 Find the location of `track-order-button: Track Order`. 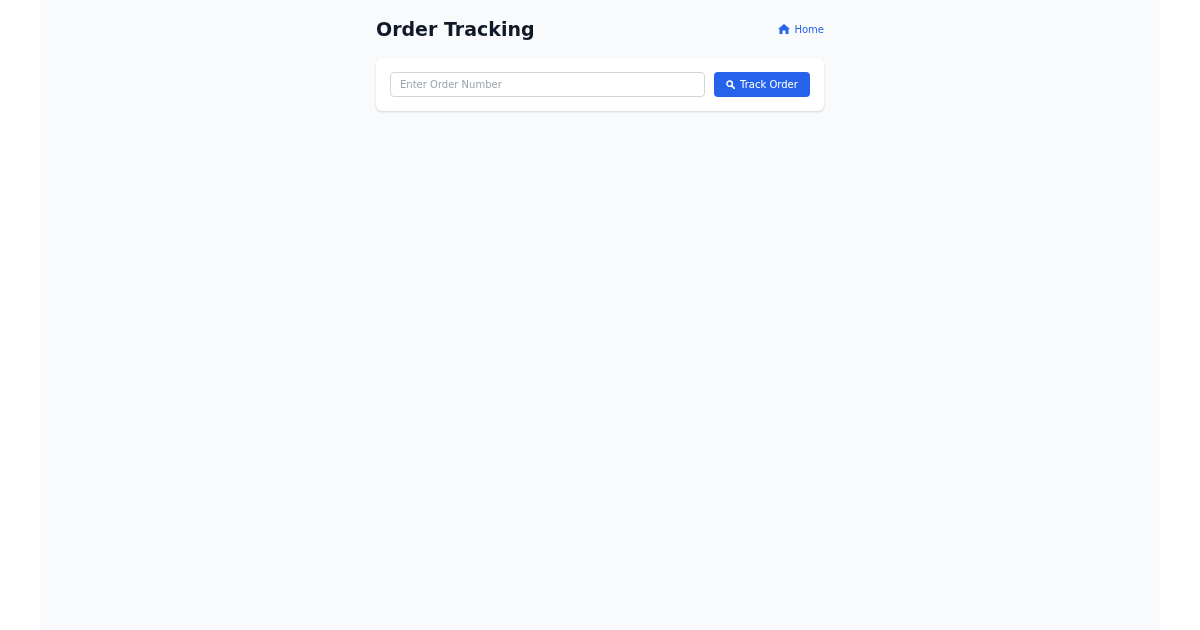

track-order-button: Track Order is located at coordinates (762, 84).